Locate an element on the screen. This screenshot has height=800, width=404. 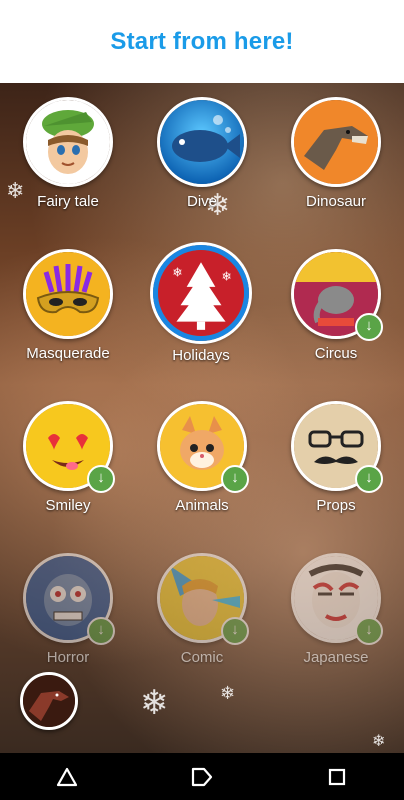
page-title: Start from here! is located at coordinates (202, 41).